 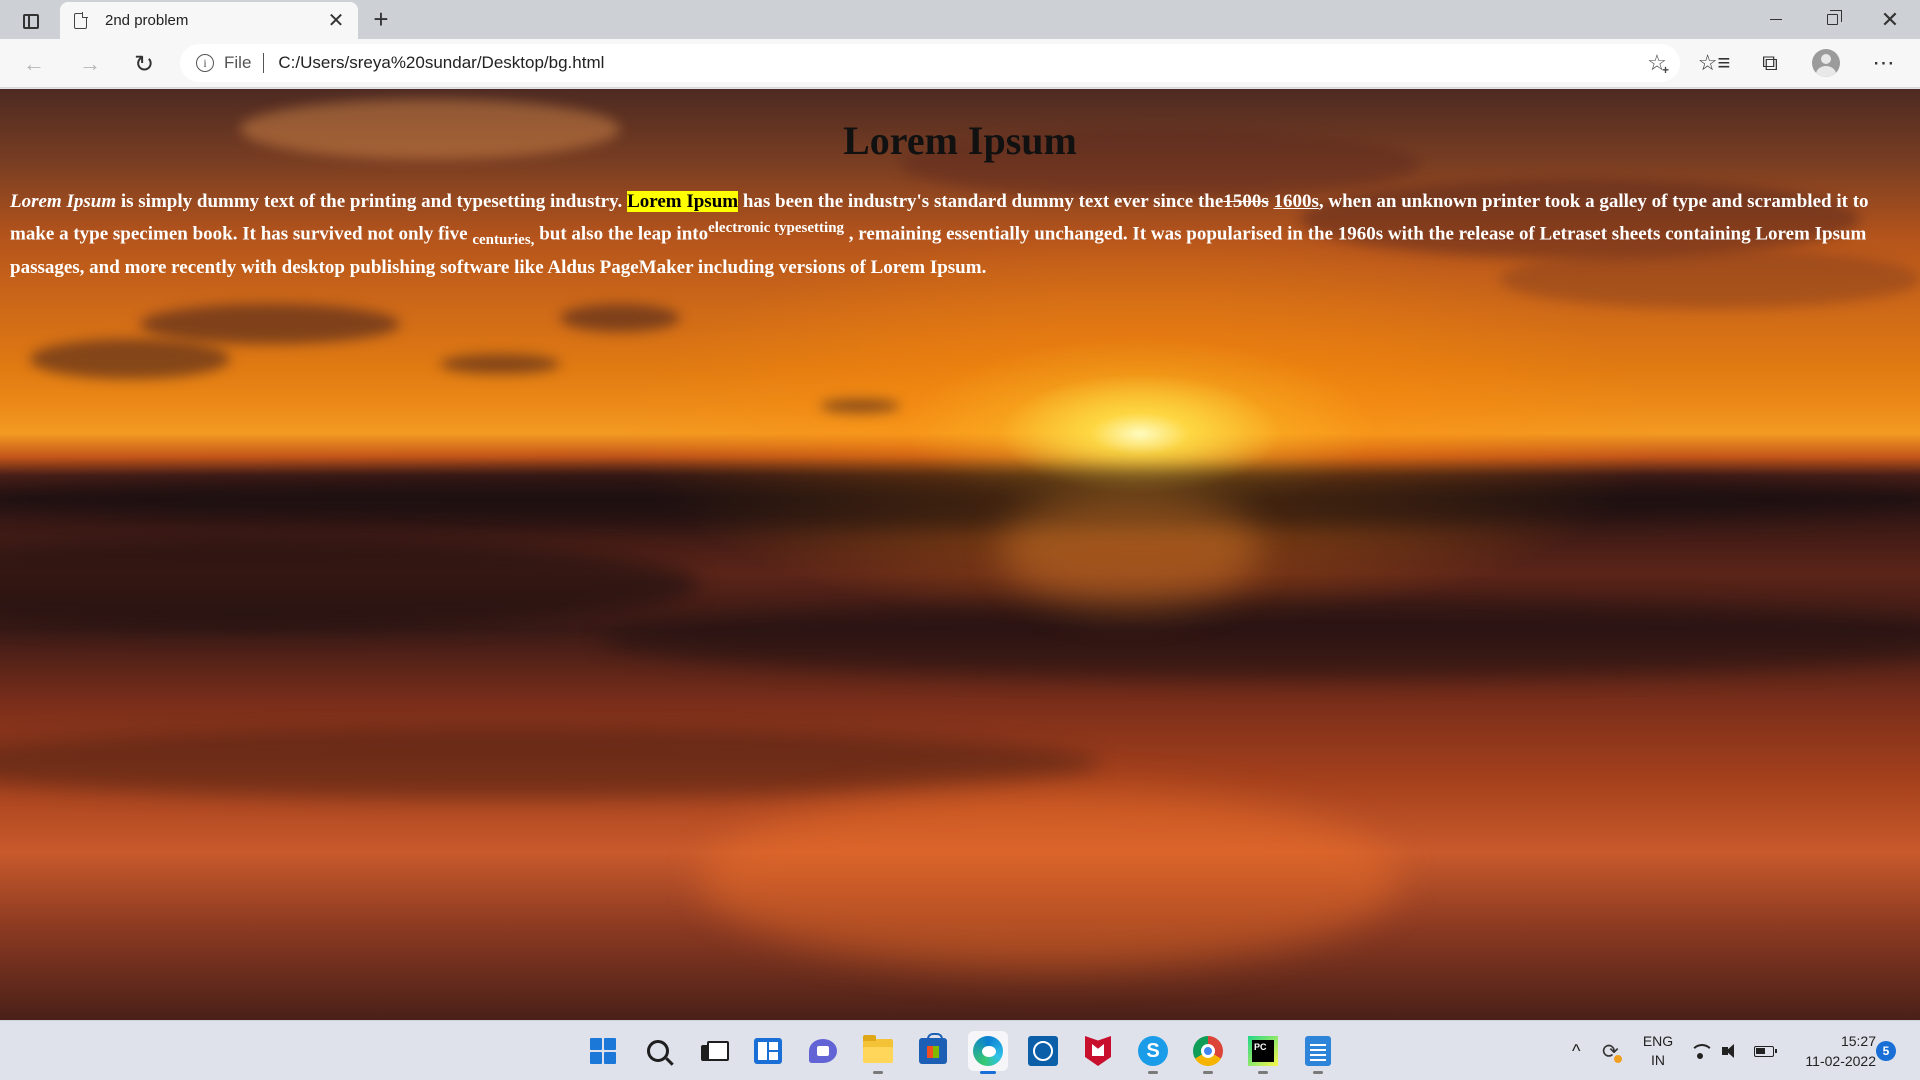 I want to click on minimize-icon, so click(x=1776, y=19).